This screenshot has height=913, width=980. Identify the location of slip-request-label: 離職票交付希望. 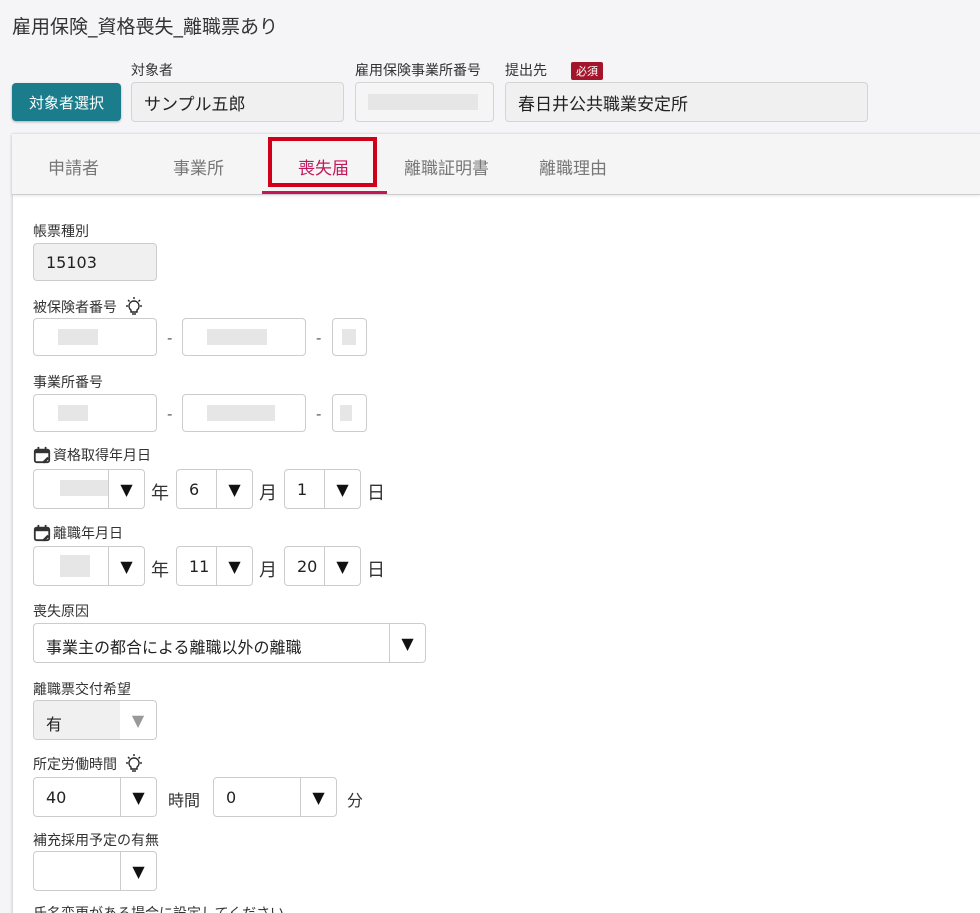
(82, 690).